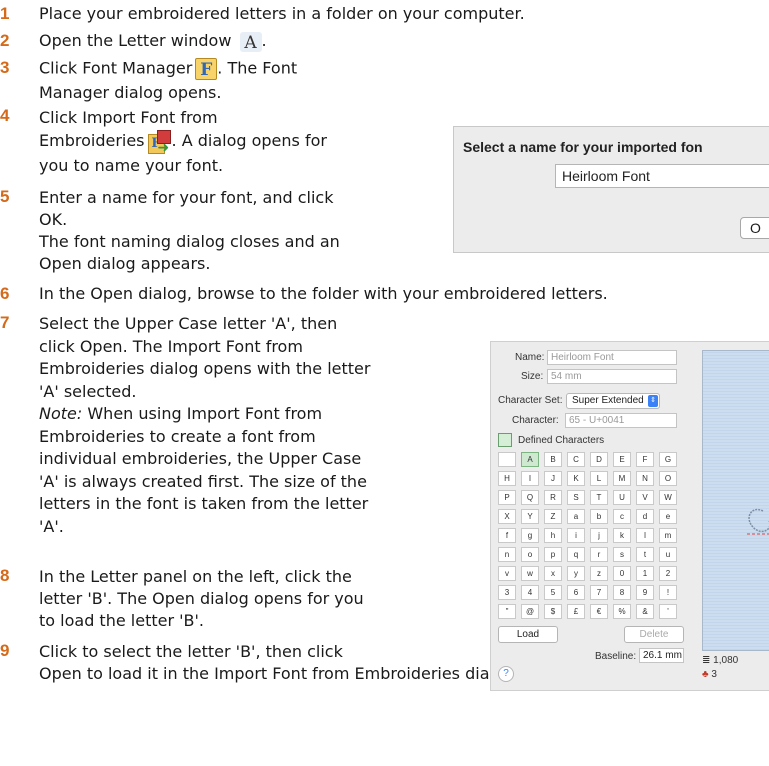 The height and width of the screenshot is (766, 769). What do you see at coordinates (668, 611) in the screenshot?
I see `character-cell: '` at bounding box center [668, 611].